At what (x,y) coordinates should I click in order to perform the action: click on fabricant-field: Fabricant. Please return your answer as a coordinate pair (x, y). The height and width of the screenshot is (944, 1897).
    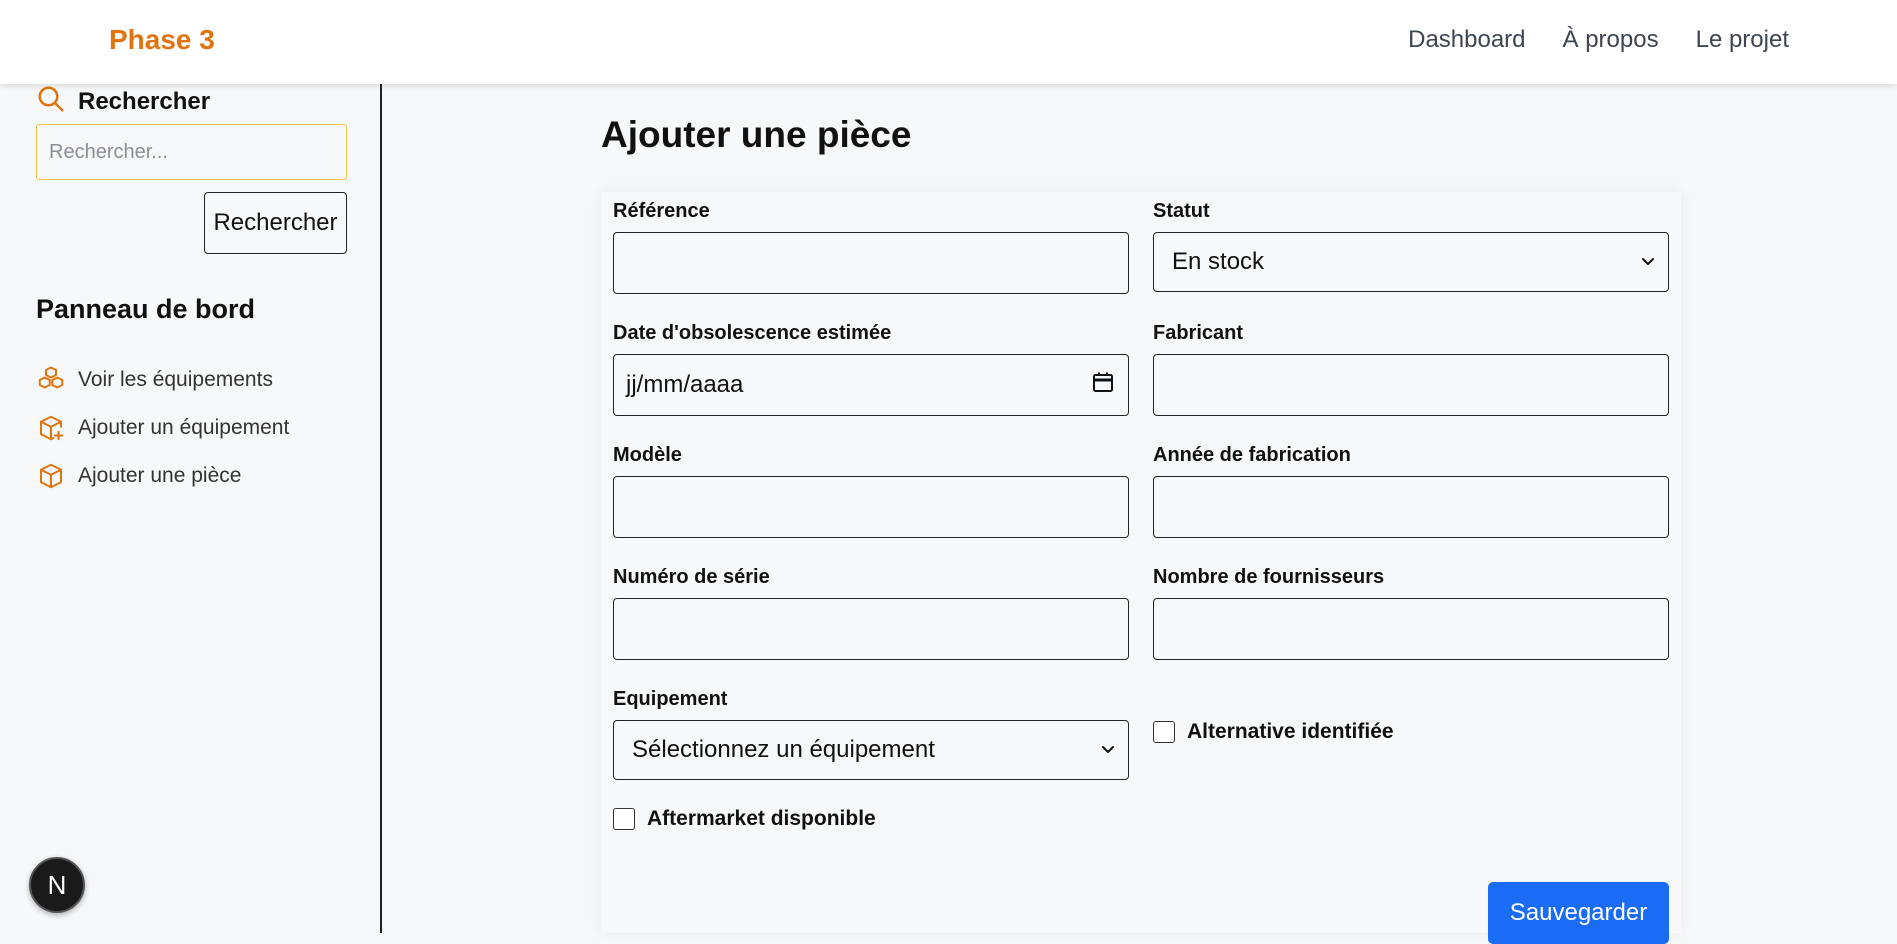
    Looking at the image, I should click on (1411, 369).